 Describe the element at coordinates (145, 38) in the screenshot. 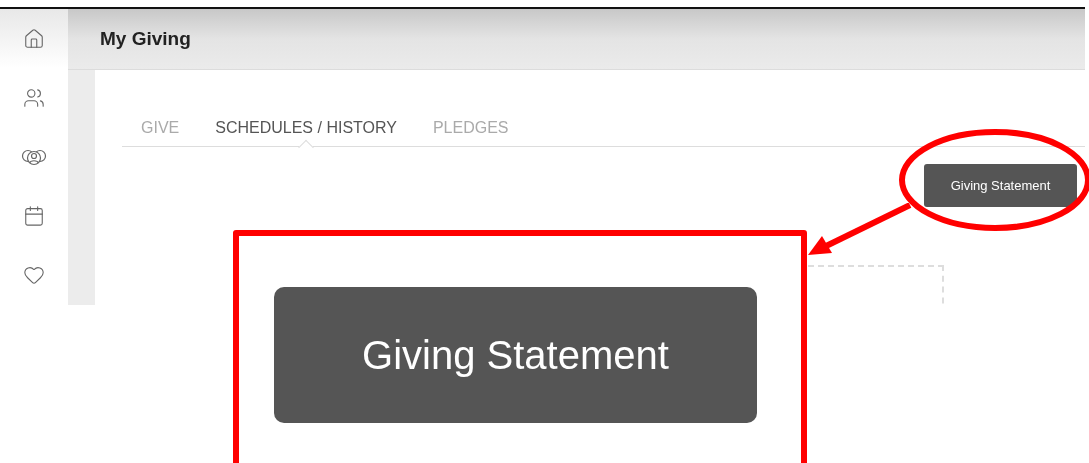

I see `page-title: My Giving` at that location.